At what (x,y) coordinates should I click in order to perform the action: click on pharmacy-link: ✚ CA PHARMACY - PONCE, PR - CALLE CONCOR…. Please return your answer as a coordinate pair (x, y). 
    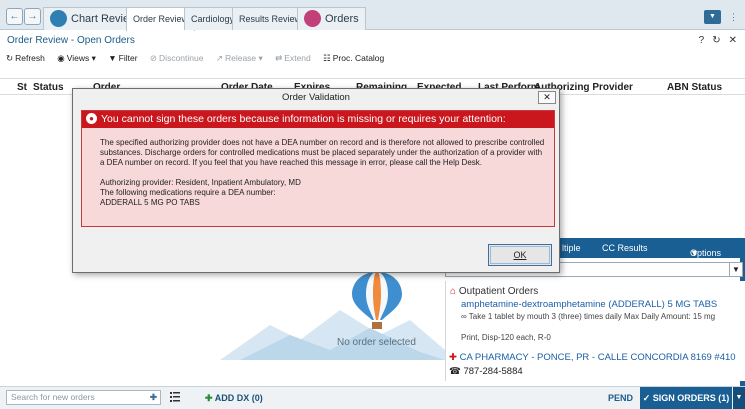
    Looking at the image, I should click on (592, 357).